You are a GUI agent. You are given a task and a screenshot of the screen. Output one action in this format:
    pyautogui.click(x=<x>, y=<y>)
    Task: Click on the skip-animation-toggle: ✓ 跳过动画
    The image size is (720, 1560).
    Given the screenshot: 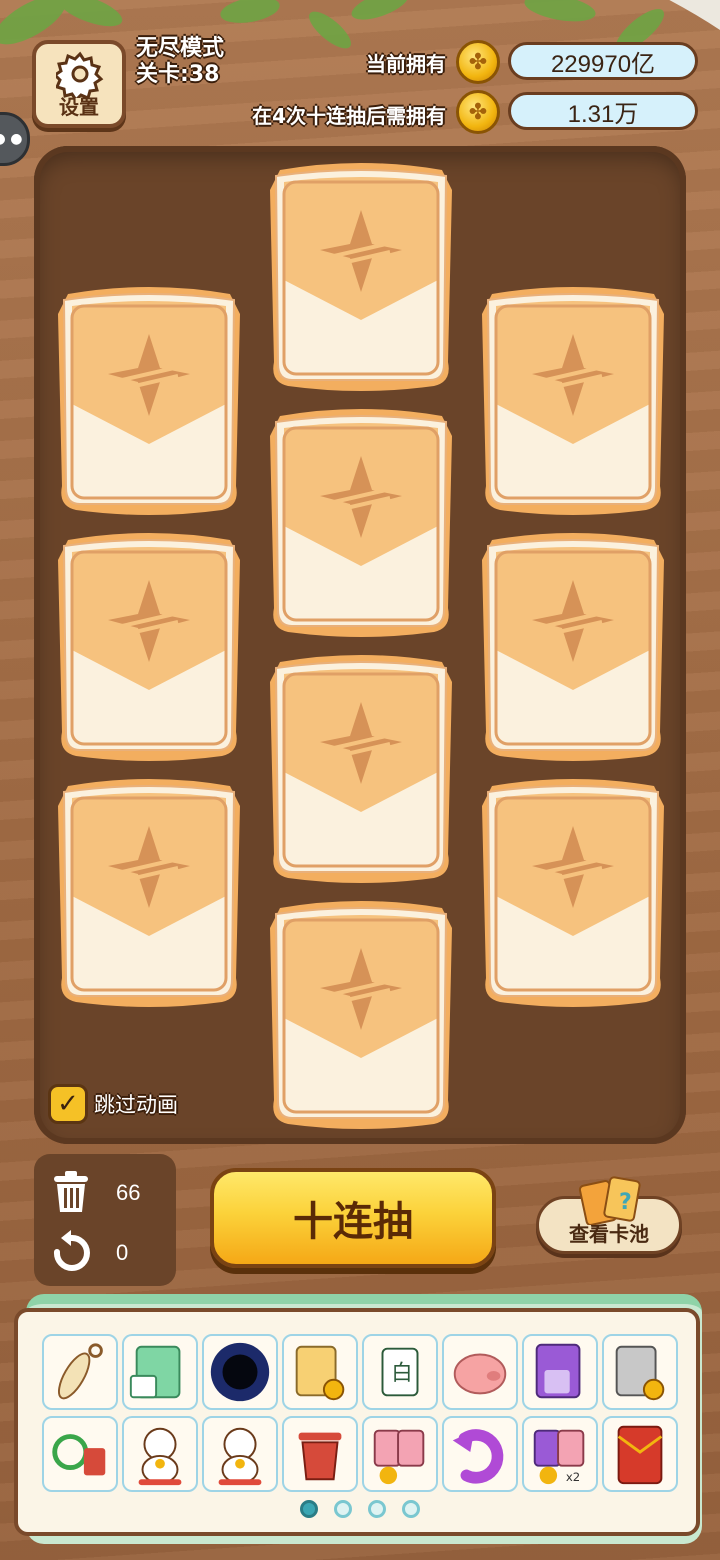 What is the action you would take?
    pyautogui.click(x=113, y=1104)
    